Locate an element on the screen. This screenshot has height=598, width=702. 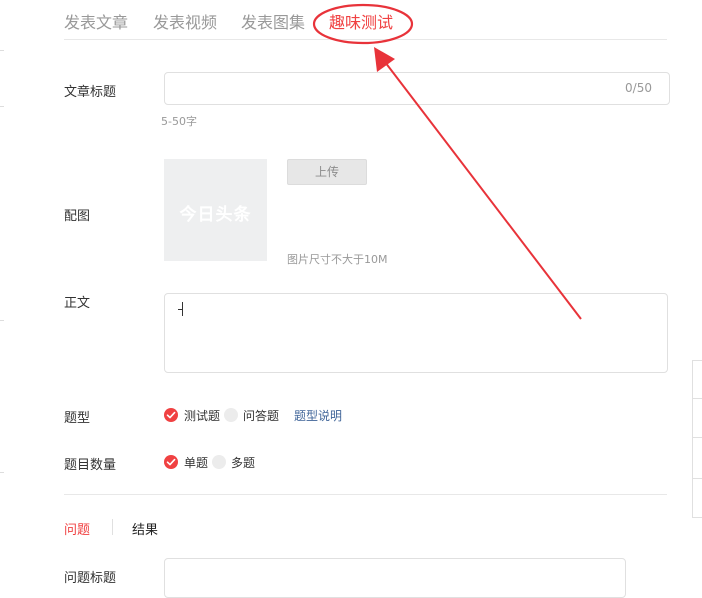
radio-test-question-label: 测试题 is located at coordinates (202, 415).